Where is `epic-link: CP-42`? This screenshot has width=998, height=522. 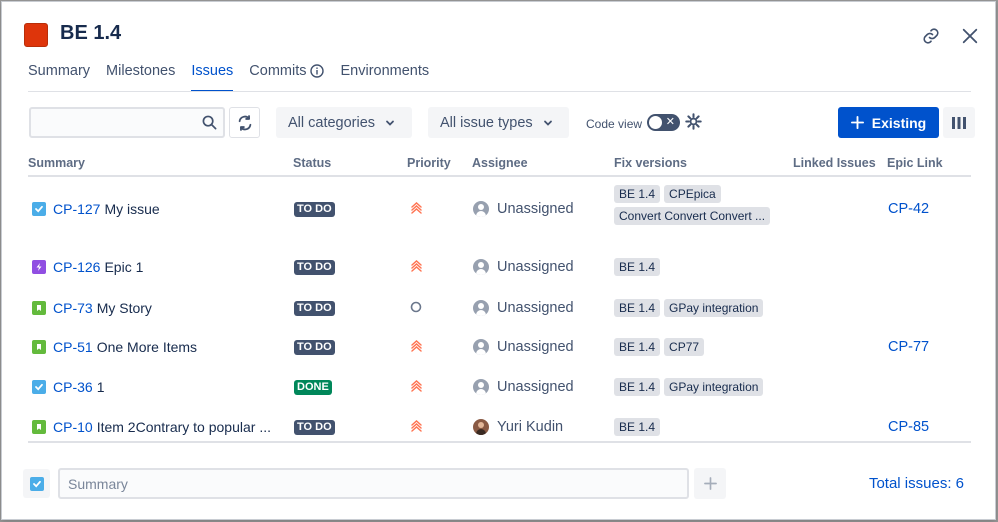
epic-link: CP-42 is located at coordinates (908, 209).